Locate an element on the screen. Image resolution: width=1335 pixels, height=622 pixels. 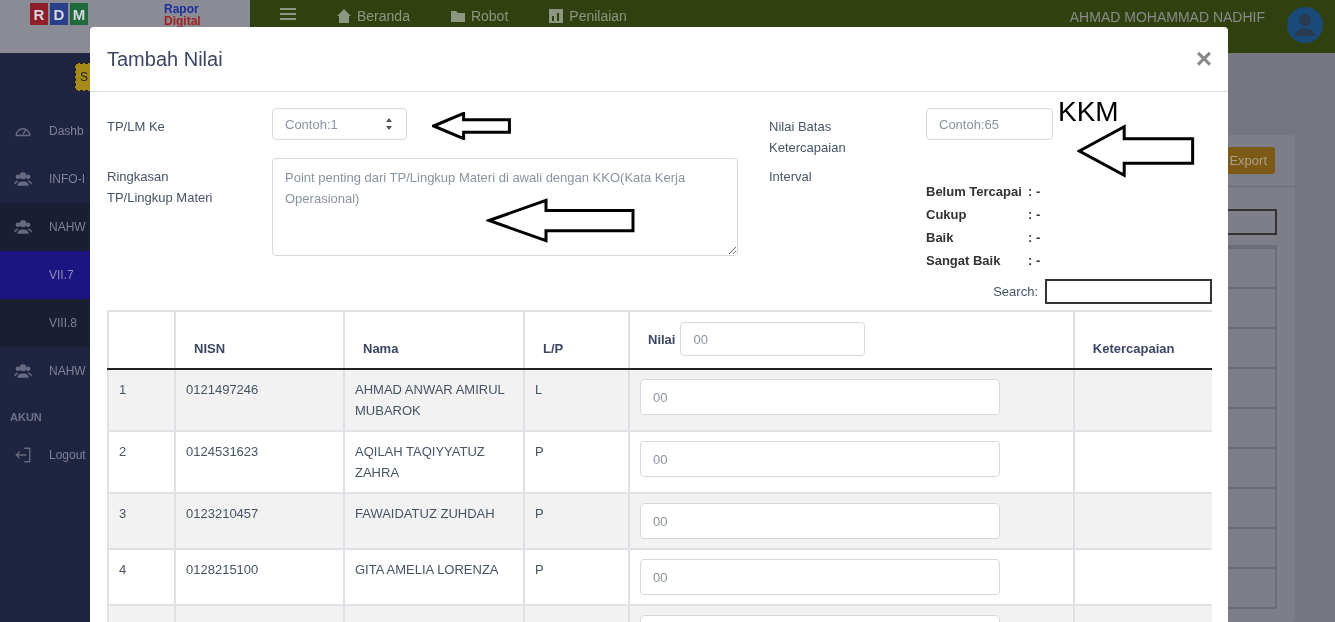
field-label: TP/LM Ke is located at coordinates (136, 127).